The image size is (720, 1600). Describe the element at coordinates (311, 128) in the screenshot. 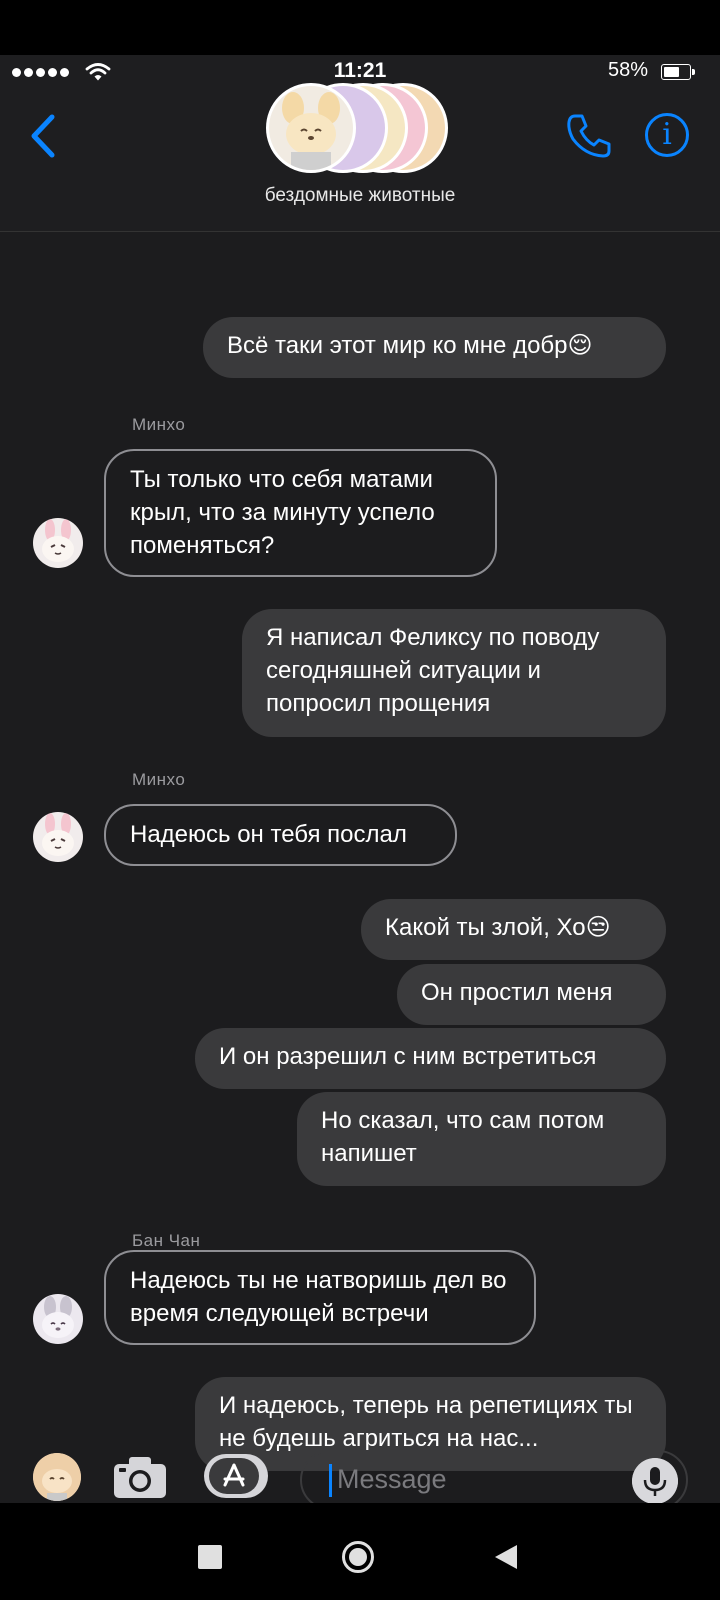

I see `group-member-avatar` at that location.